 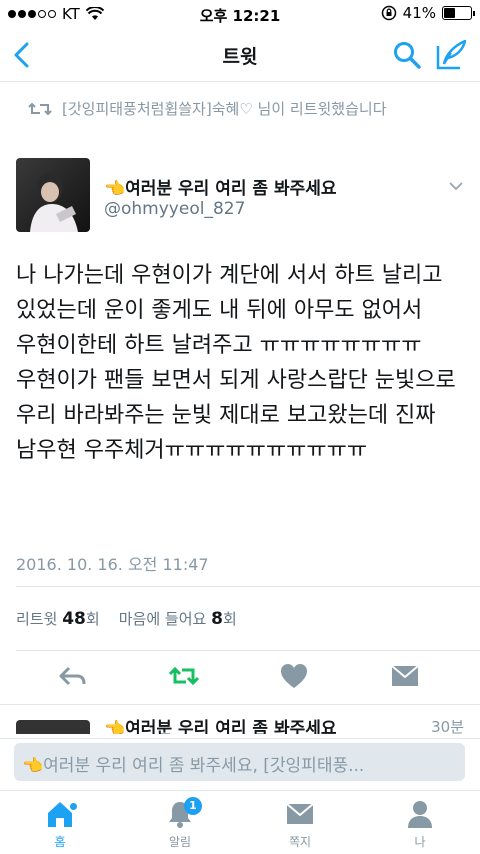 What do you see at coordinates (92, 619) in the screenshot?
I see `retweet-unit: 회` at bounding box center [92, 619].